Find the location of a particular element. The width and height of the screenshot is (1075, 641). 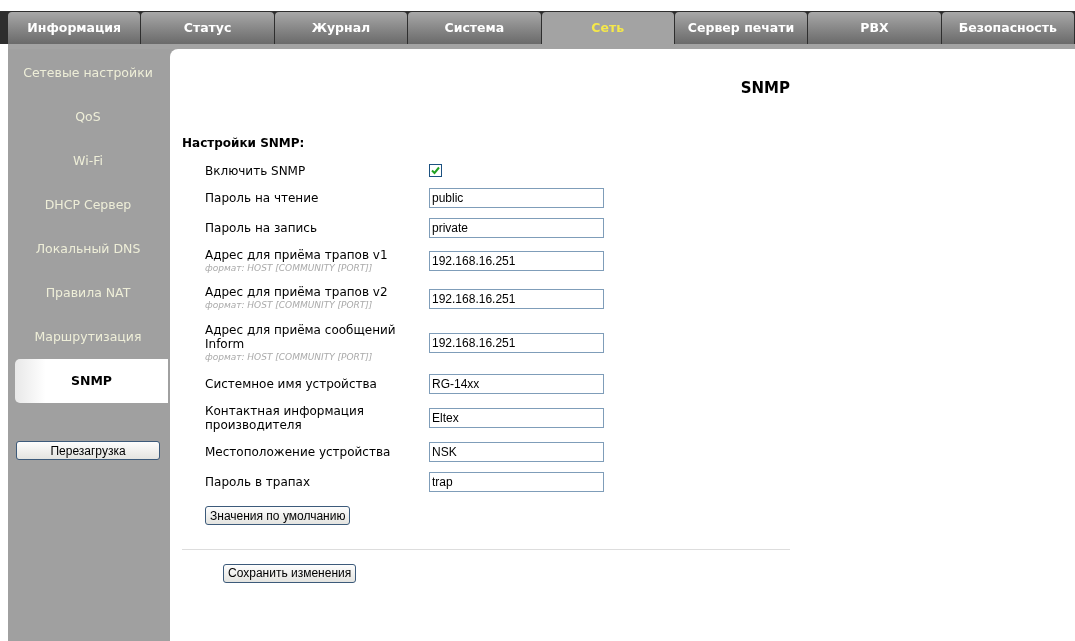

section-title: Настройки SNMP: is located at coordinates (244, 143).